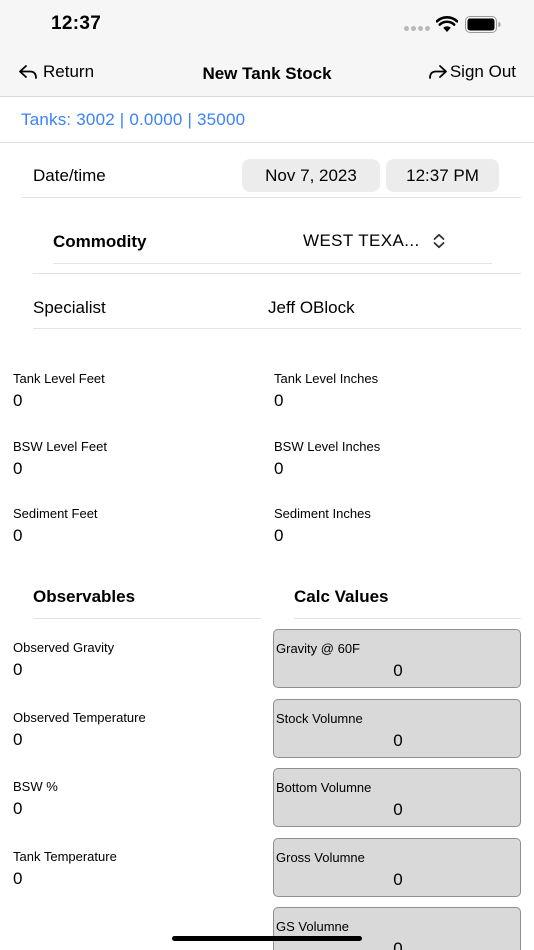 This screenshot has height=950, width=534. Describe the element at coordinates (442, 175) in the screenshot. I see `time-picker: 12:37 PM` at that location.